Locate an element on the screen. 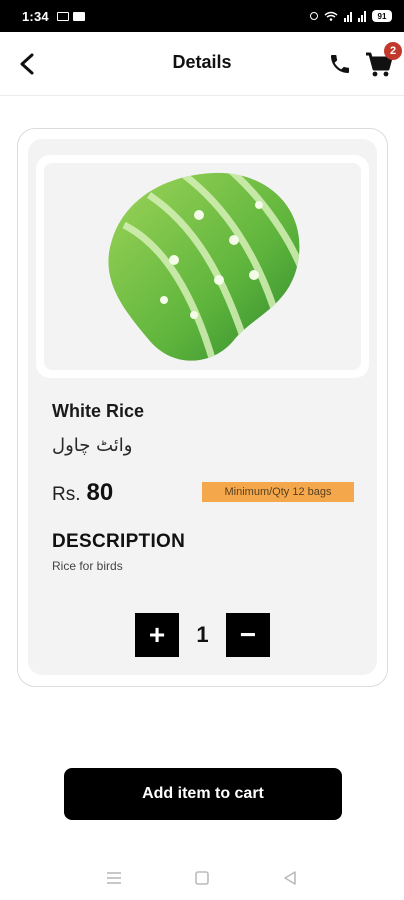  laptop-icon is located at coordinates (62, 16).